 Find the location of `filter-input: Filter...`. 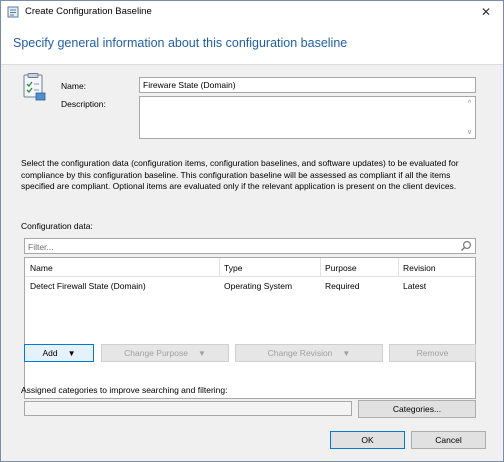

filter-input: Filter... is located at coordinates (250, 246).